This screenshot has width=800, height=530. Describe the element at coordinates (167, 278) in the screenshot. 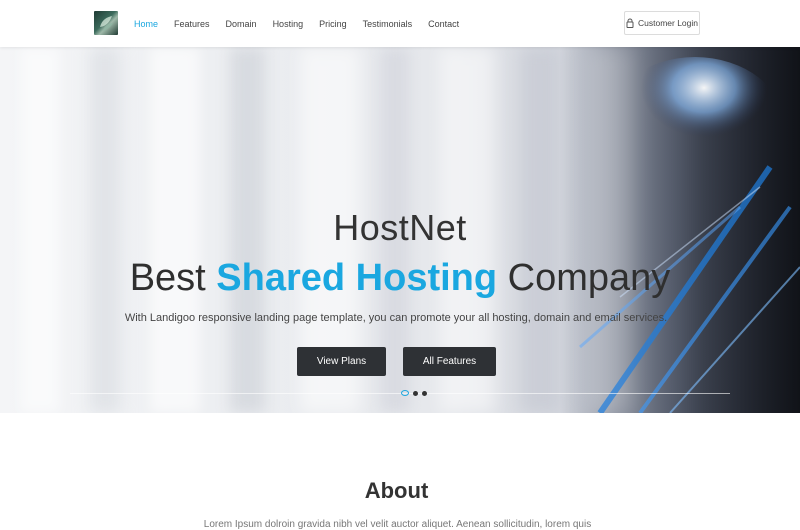

I see `hero-heading-pre: Best` at that location.